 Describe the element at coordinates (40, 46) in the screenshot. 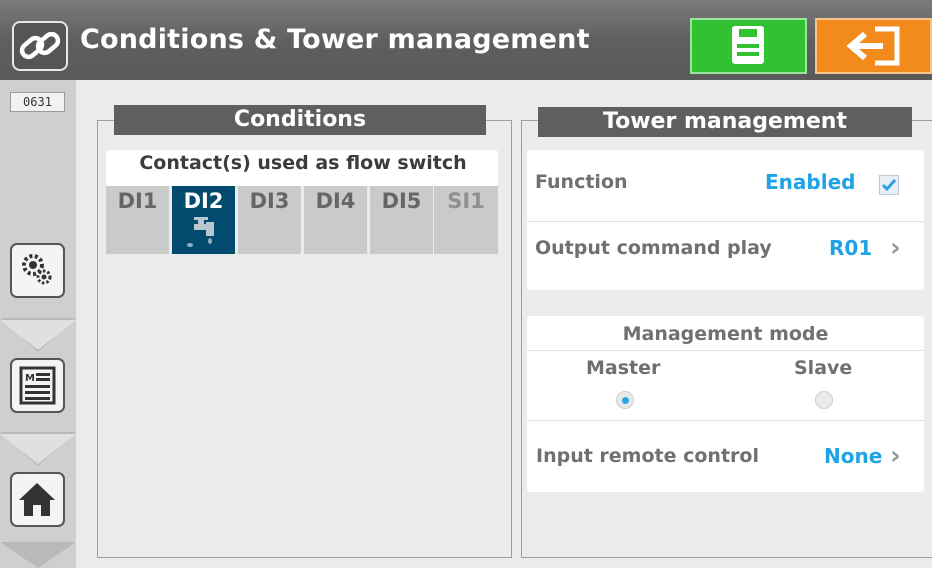

I see `link-icon` at that location.